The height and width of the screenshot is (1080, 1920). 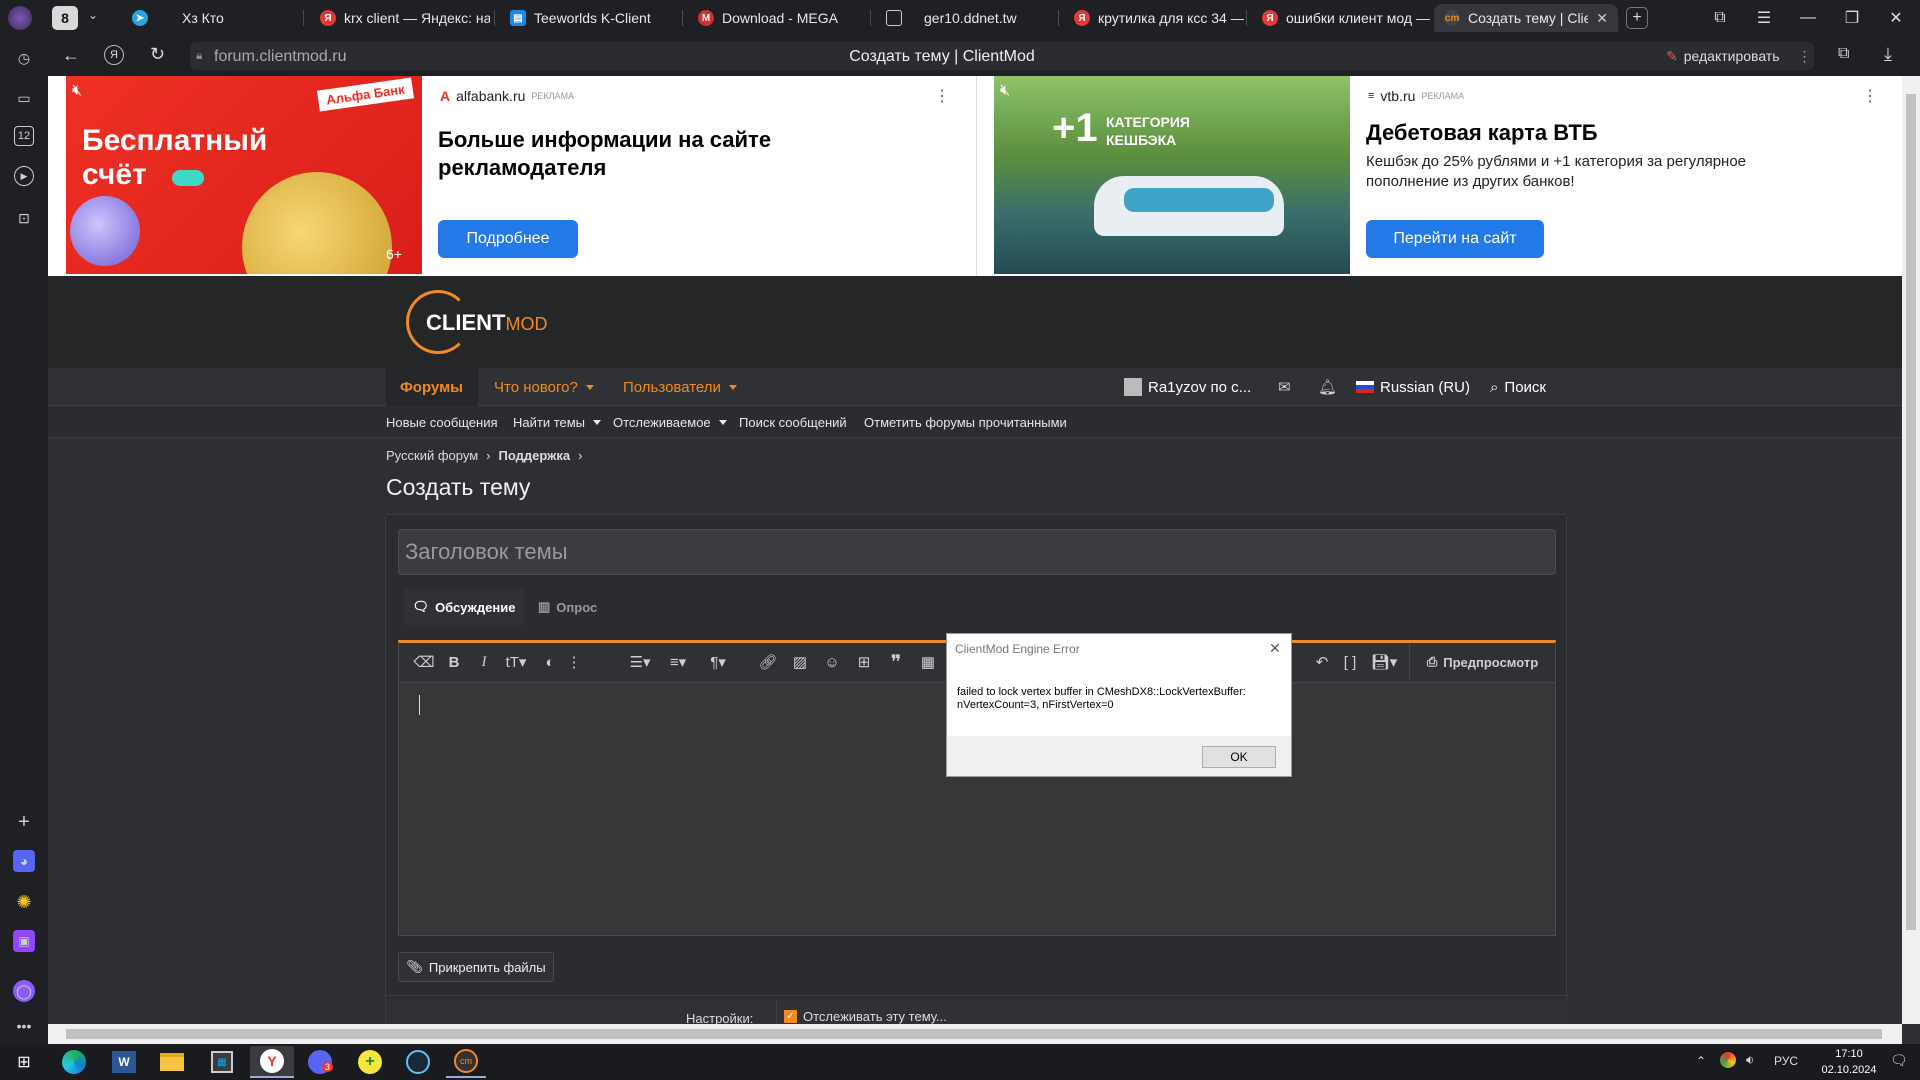 I want to click on edit-button: ✎ редактировать ⋮, so click(x=1735, y=56).